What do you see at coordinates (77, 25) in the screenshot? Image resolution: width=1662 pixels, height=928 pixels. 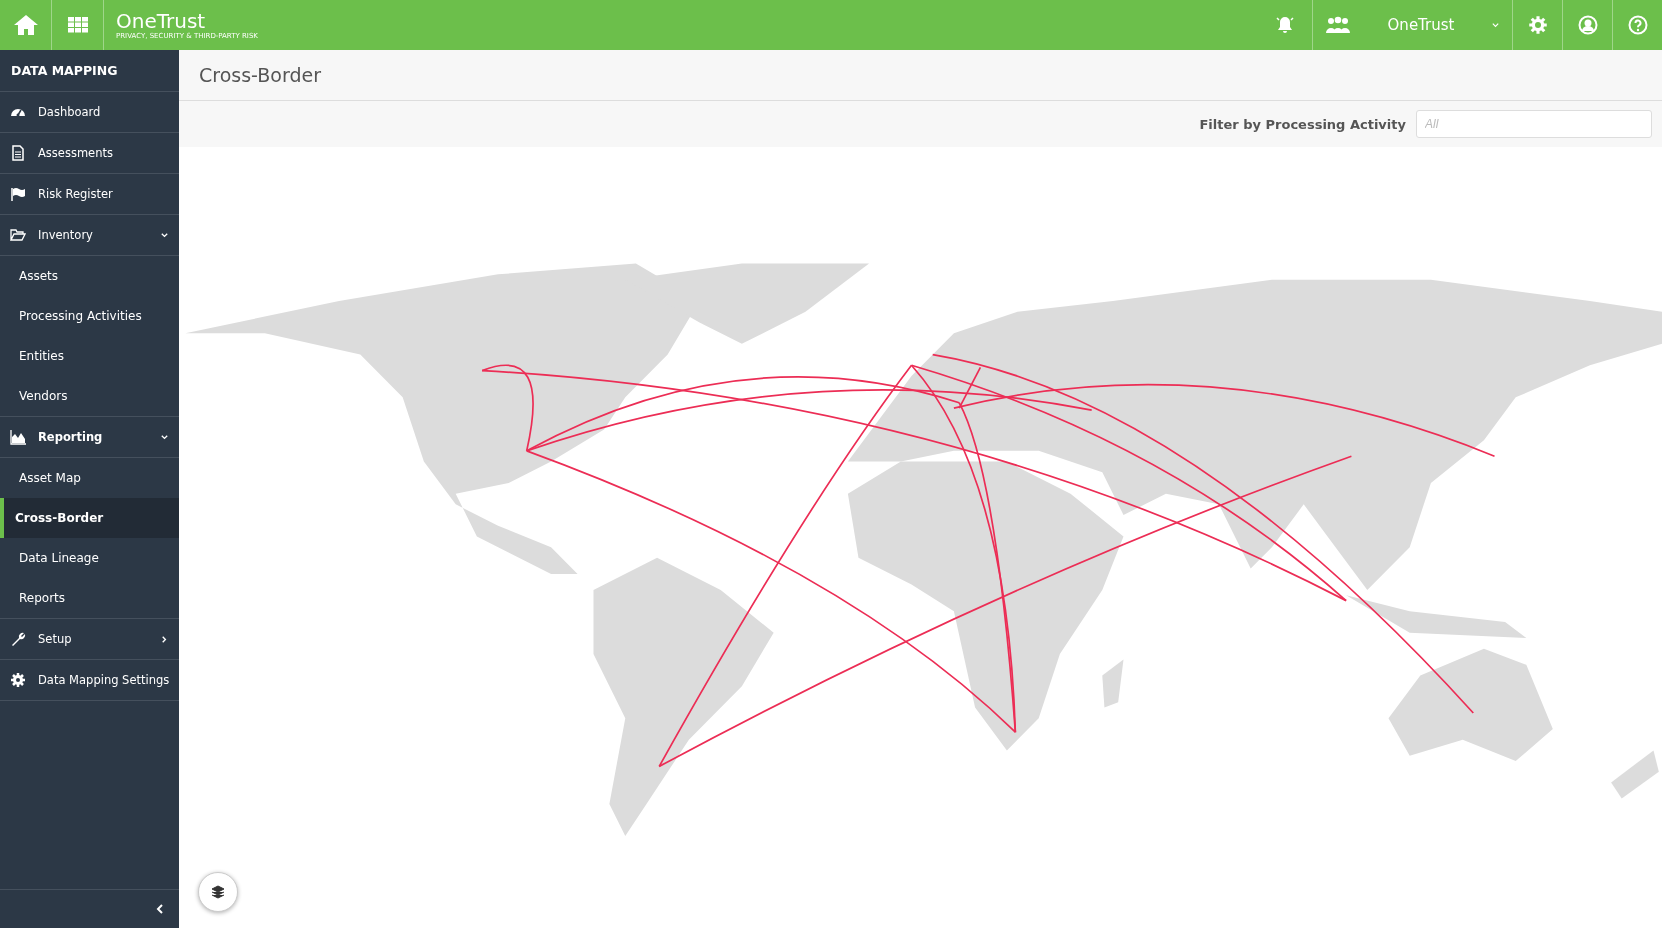 I see `grid-icon` at bounding box center [77, 25].